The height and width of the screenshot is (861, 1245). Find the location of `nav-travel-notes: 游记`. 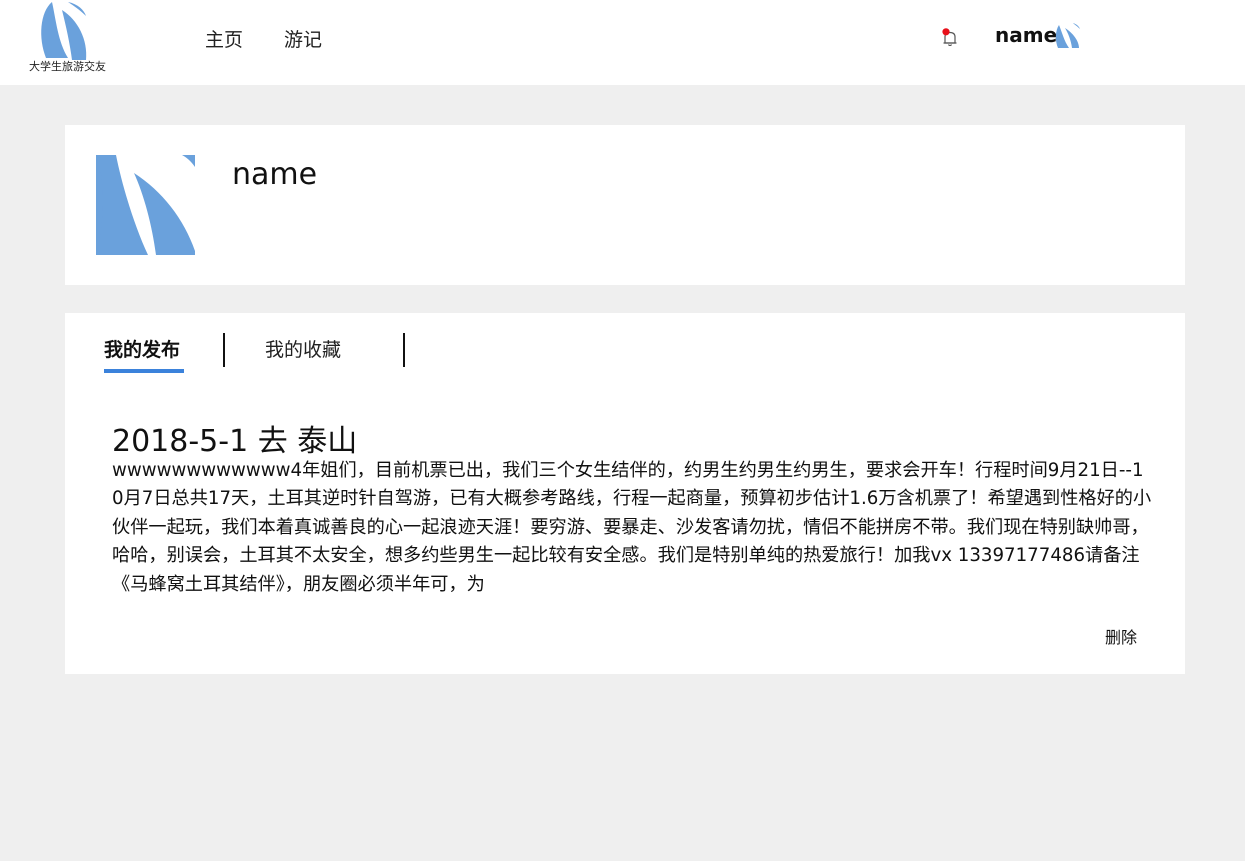

nav-travel-notes: 游记 is located at coordinates (303, 38).